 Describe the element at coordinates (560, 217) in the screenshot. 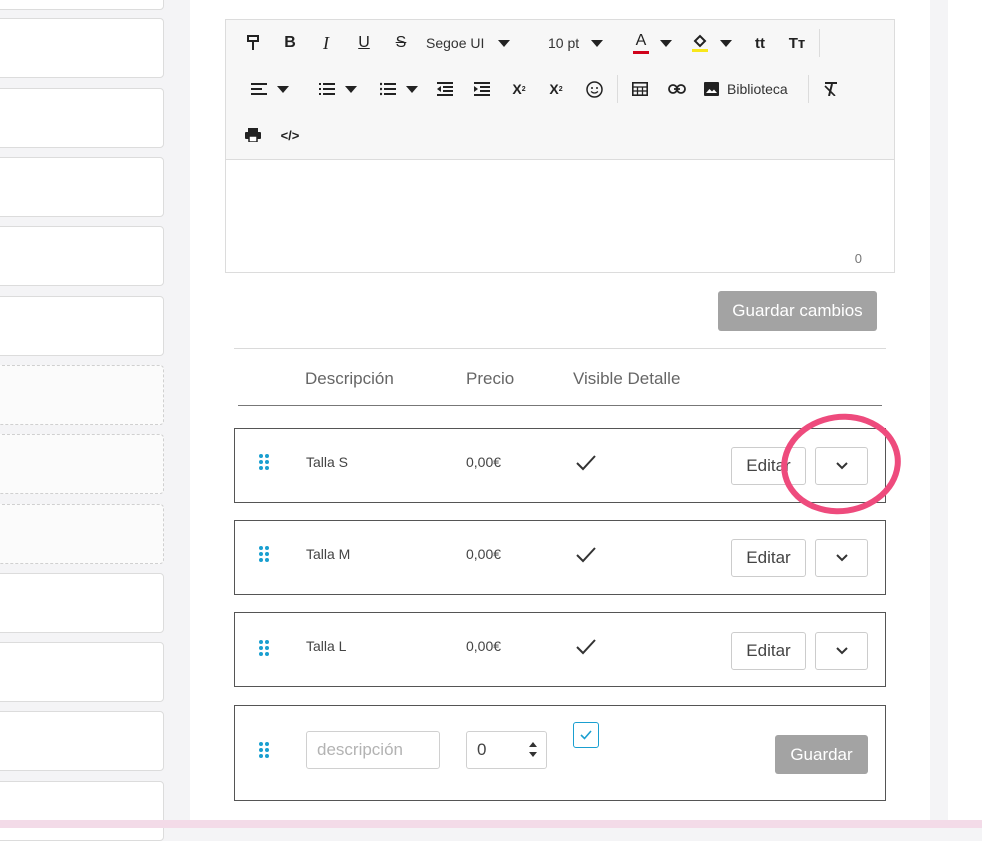

I see `editor-content-area: 0` at that location.